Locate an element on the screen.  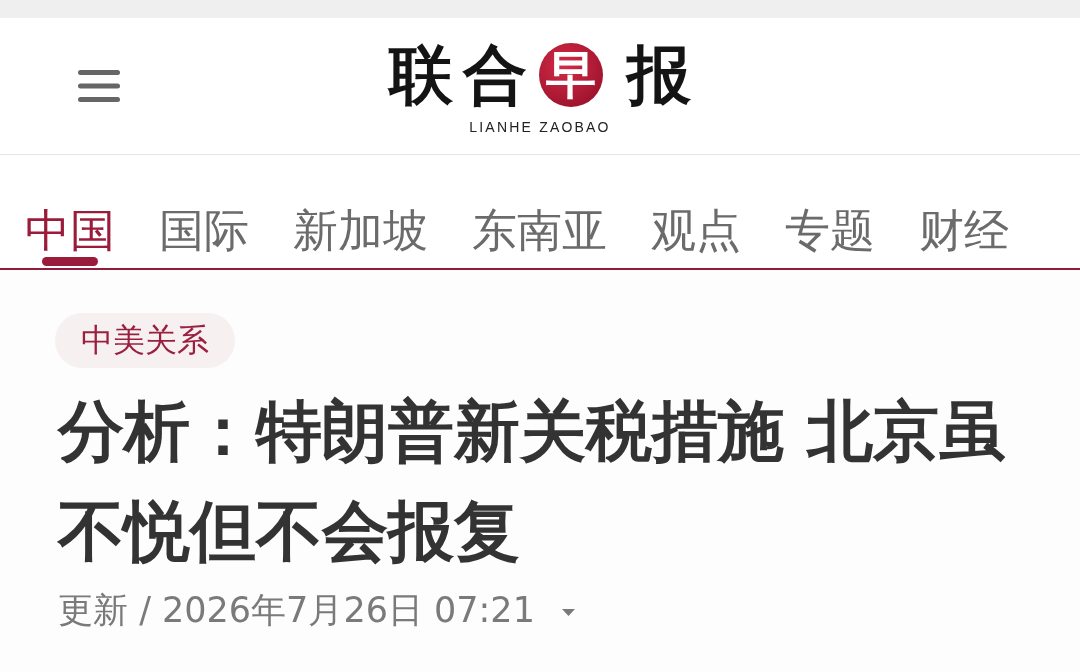
nav-tab: 专题 is located at coordinates (830, 211).